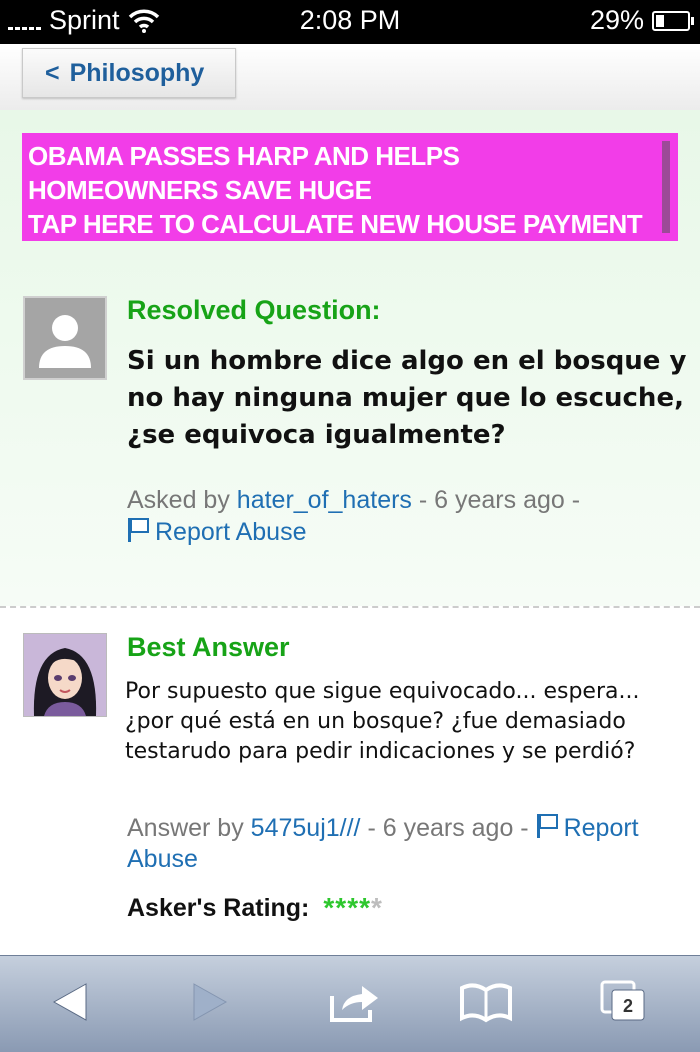 This screenshot has width=700, height=1052. What do you see at coordinates (335, 224) in the screenshot?
I see `ad-line-3: TAP HERE TO CALCULATE NEW HOUSE PAYMENT` at bounding box center [335, 224].